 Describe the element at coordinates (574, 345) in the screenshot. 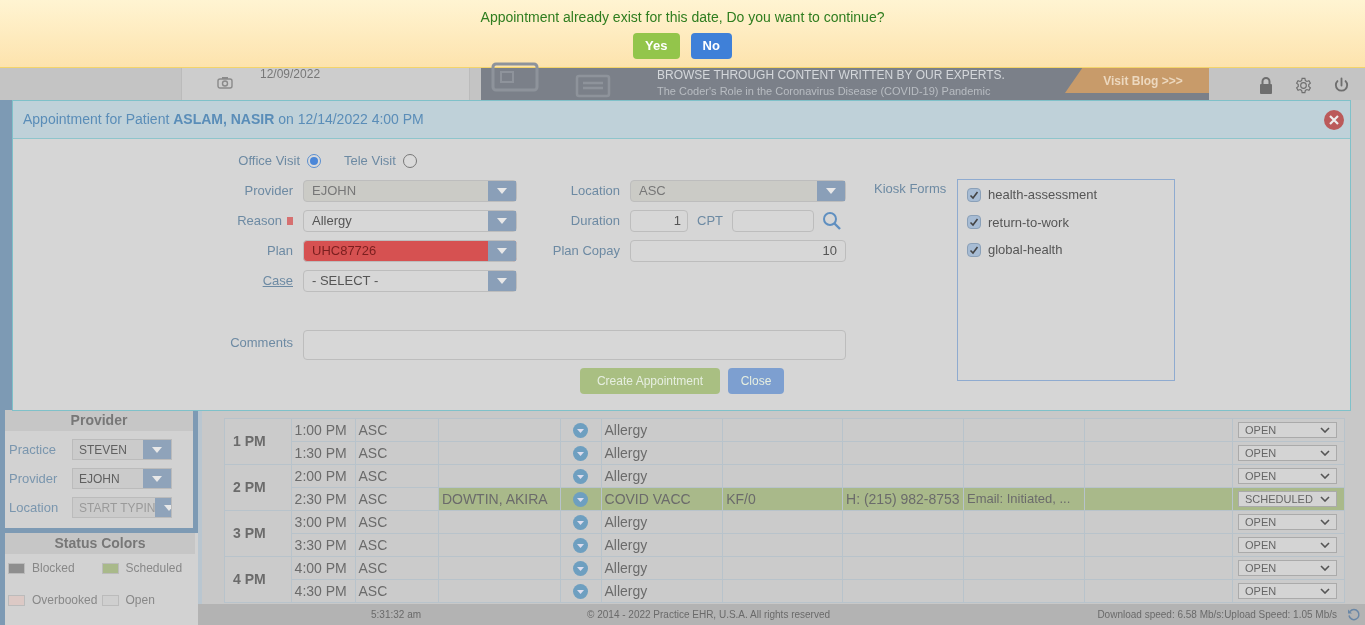

I see `comments-field` at that location.